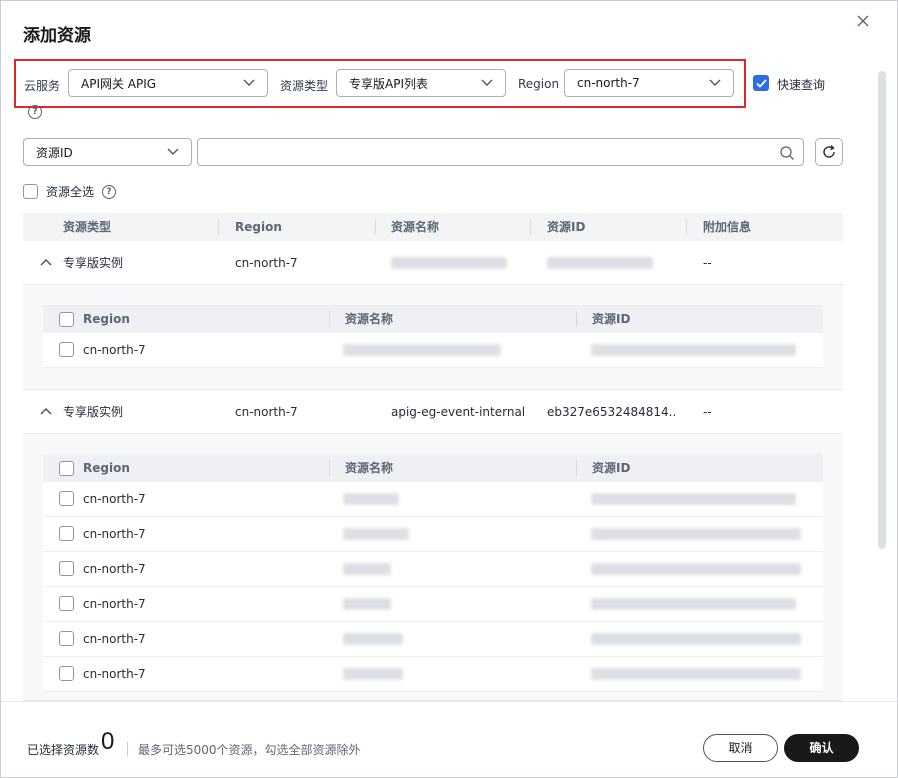 Image resolution: width=898 pixels, height=778 pixels. What do you see at coordinates (821, 748) in the screenshot?
I see `confirm-button: 确认` at bounding box center [821, 748].